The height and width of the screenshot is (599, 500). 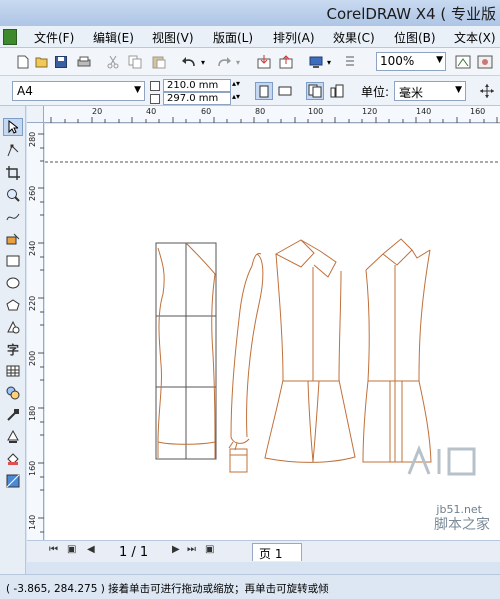 What do you see at coordinates (238, 62) in the screenshot?
I see `redo-dropdown-icon: ▾` at bounding box center [238, 62].